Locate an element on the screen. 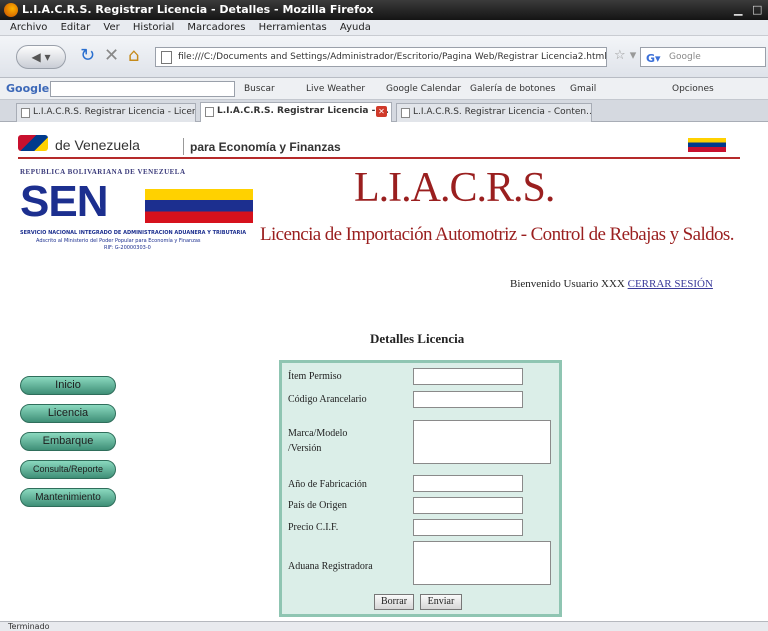 Image resolution: width=768 pixels, height=631 pixels. google-toolbar-item: Galería de botones is located at coordinates (512, 89).